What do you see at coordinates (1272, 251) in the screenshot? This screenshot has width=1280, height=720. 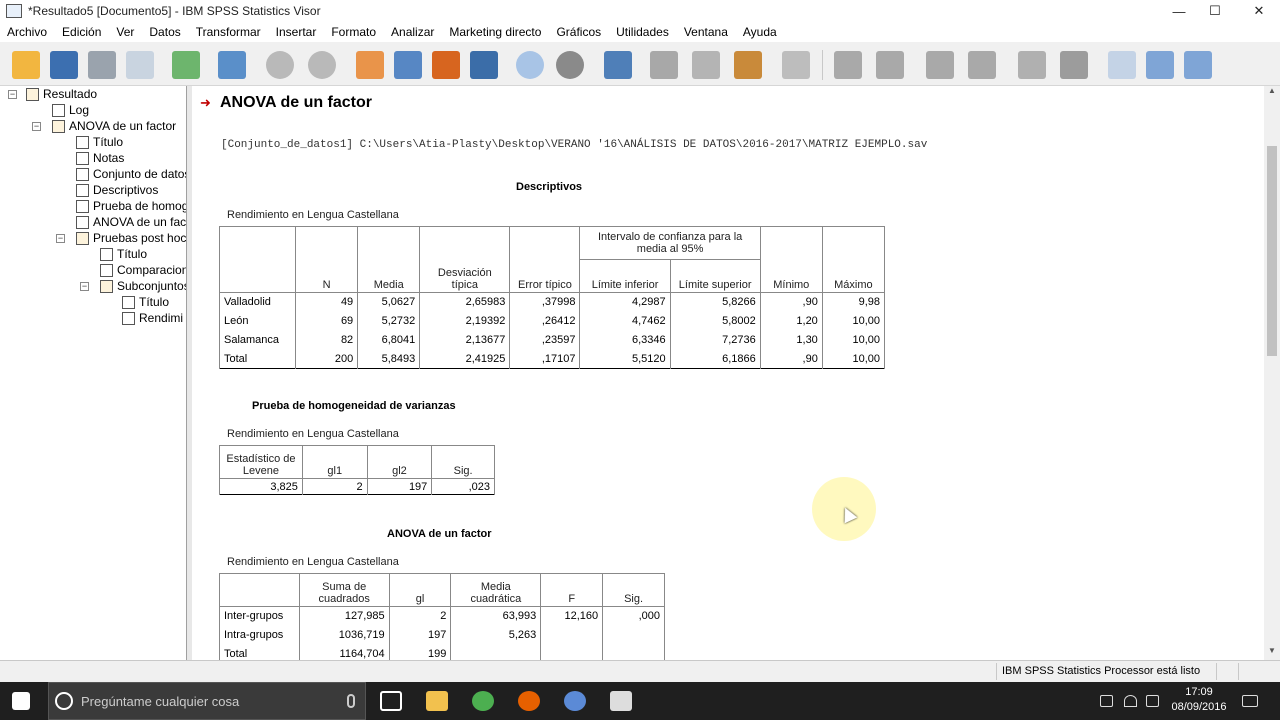 I see `scrollbar-thumb` at bounding box center [1272, 251].